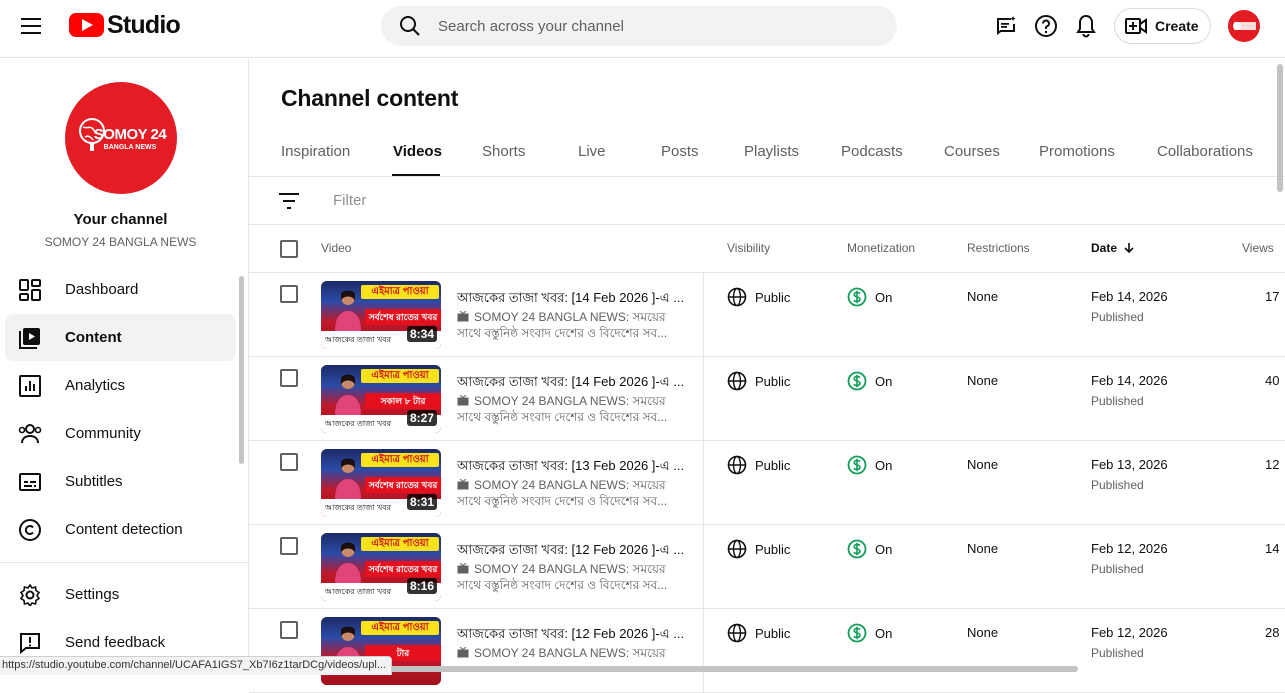 This screenshot has height=693, width=1285. I want to click on sidebar-item-dashboard: Dashboard, so click(120, 289).